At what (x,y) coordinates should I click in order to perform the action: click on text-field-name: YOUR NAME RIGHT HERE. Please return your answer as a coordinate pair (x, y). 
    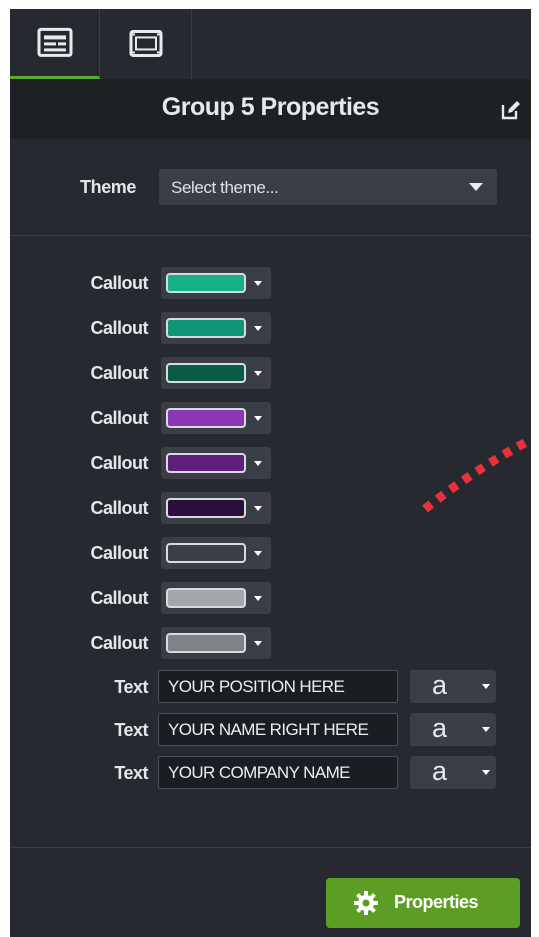
    Looking at the image, I should click on (278, 729).